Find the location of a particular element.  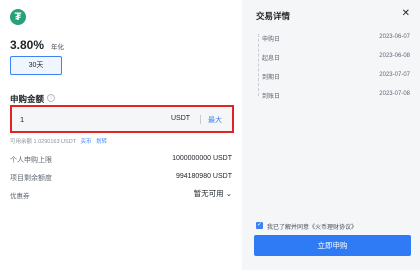

close-icon: ✕ is located at coordinates (406, 14).